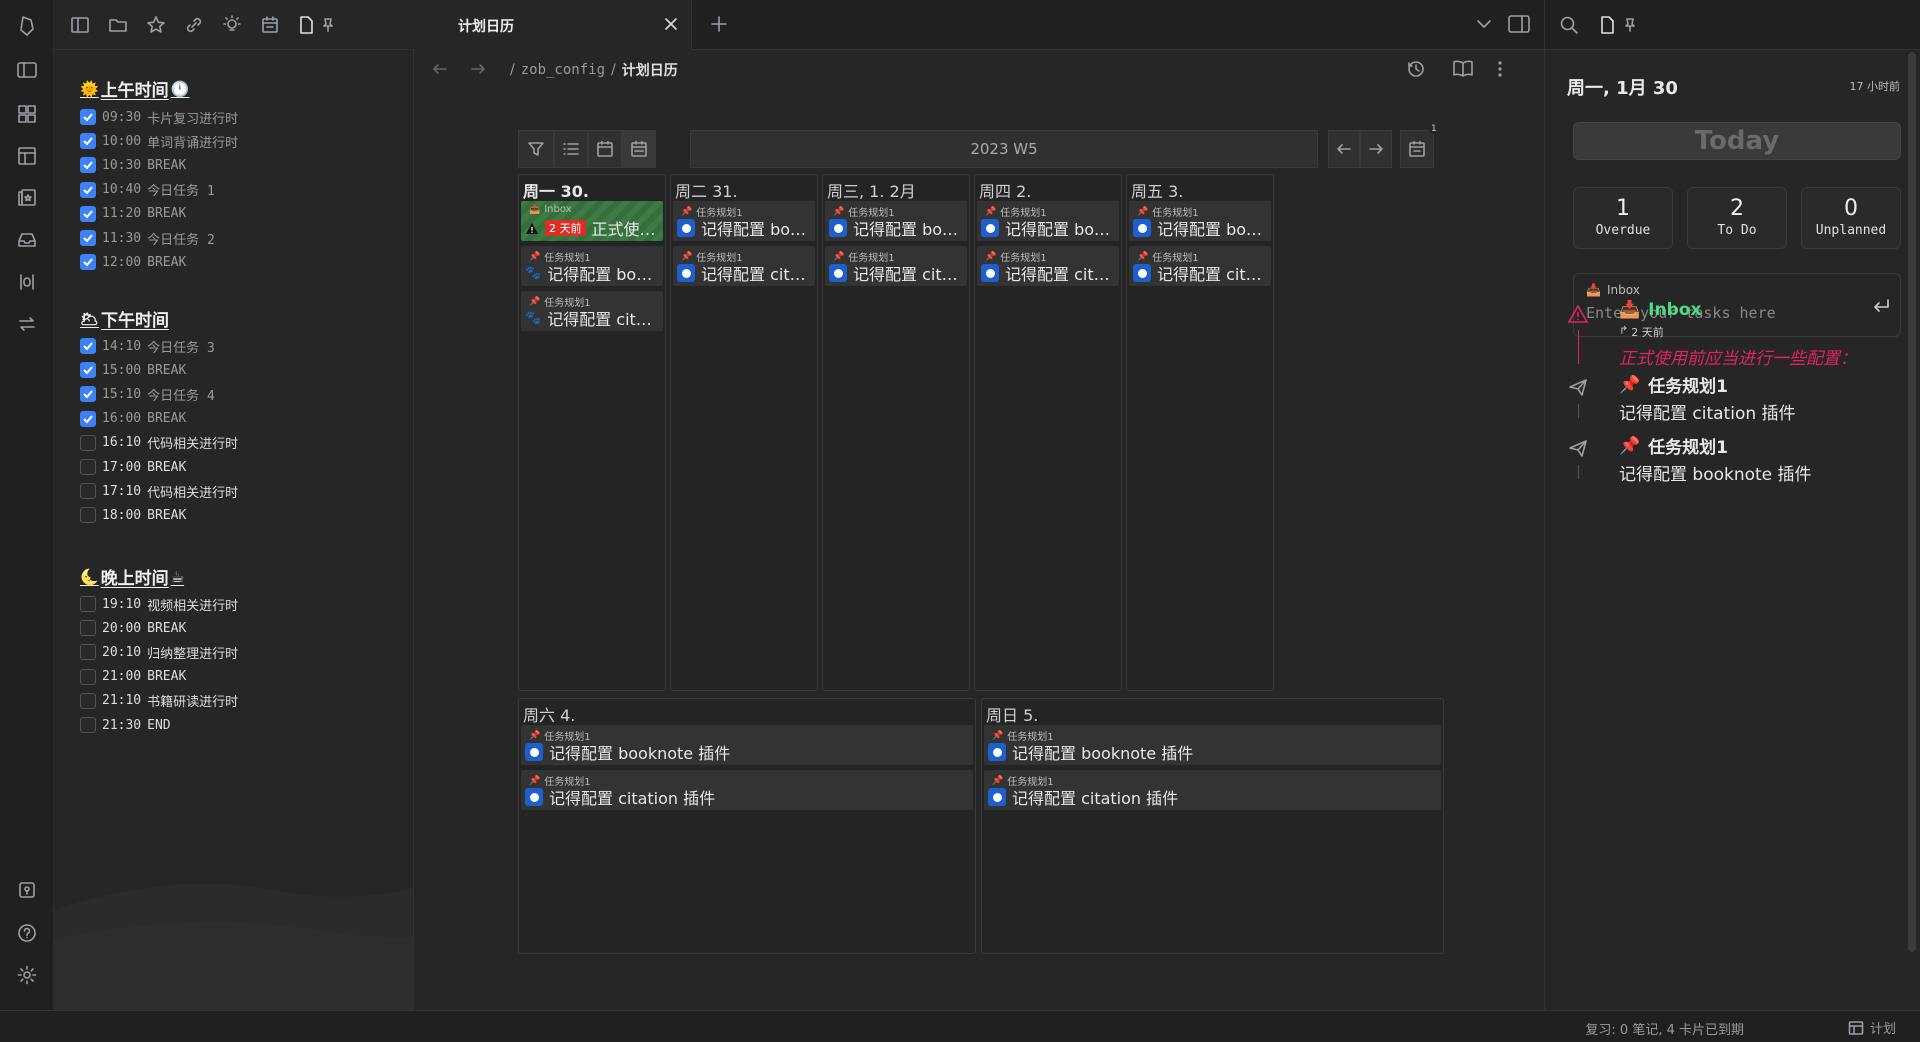  What do you see at coordinates (27, 198) in the screenshot?
I see `flashcards-icon` at bounding box center [27, 198].